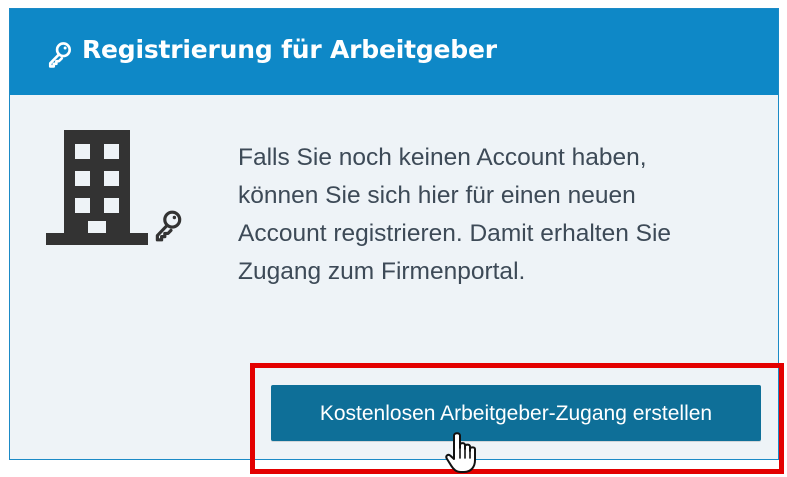 Image resolution: width=787 pixels, height=477 pixels. Describe the element at coordinates (59, 55) in the screenshot. I see `key-icon` at that location.